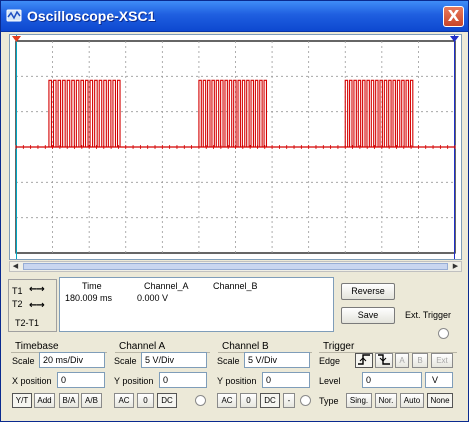  I want to click on channel-a-y-position-label: Y position, so click(134, 381).